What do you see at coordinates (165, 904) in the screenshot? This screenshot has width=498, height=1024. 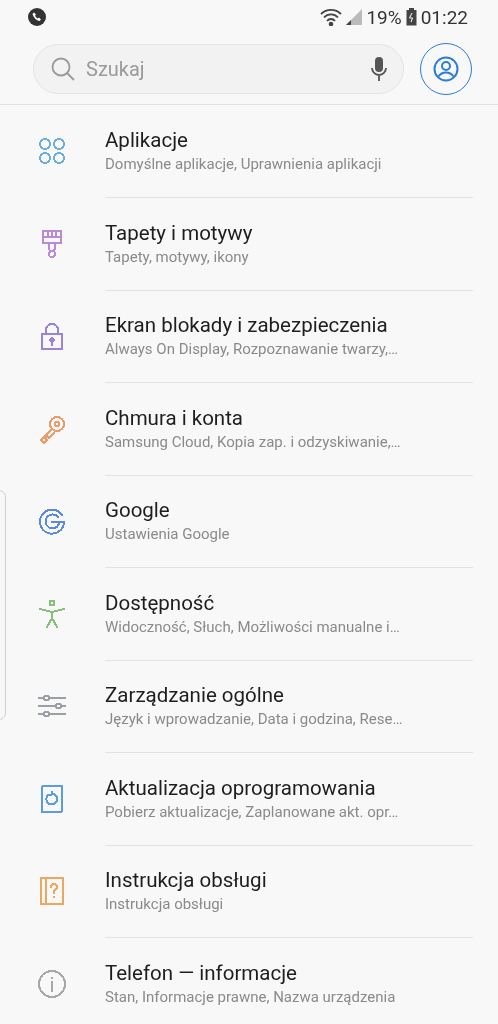 I see `setting-summary: Instrukcja obsługi` at bounding box center [165, 904].